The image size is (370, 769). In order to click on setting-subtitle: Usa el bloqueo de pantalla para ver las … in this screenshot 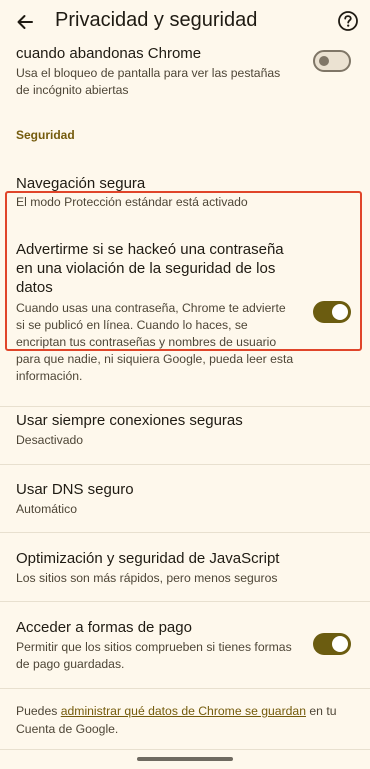, I will do `click(148, 81)`.